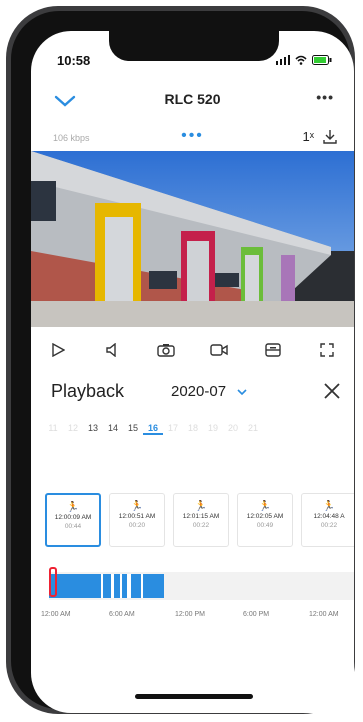  Describe the element at coordinates (173, 429) in the screenshot. I see `day-item: 17` at that location.